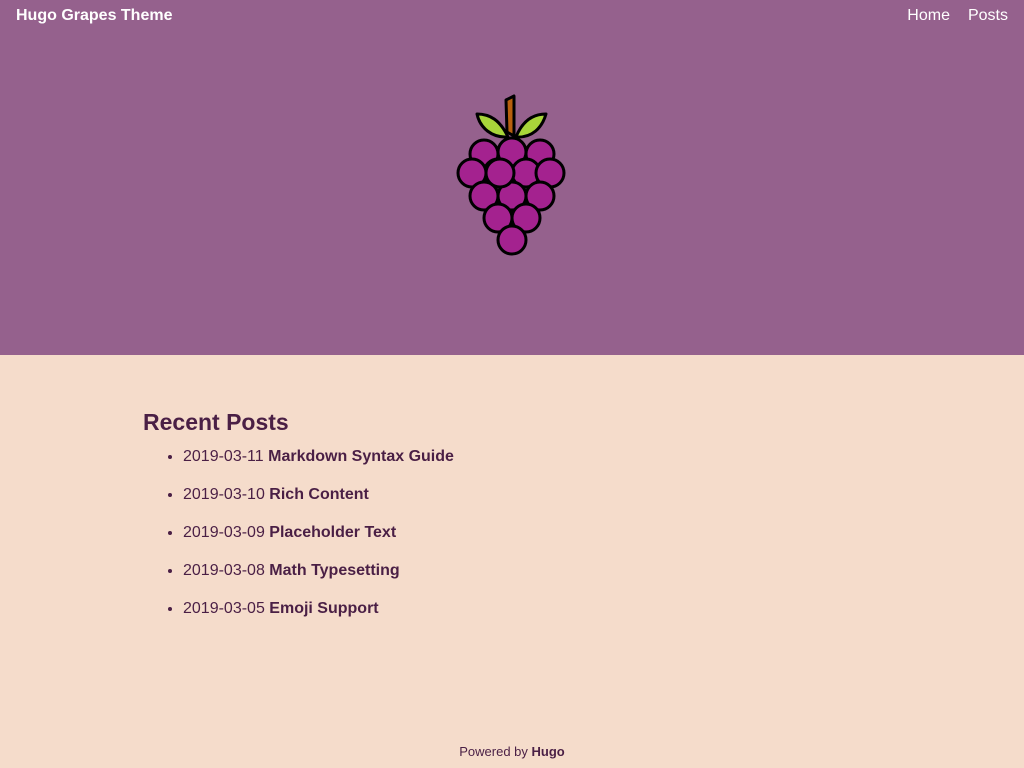 This screenshot has width=1024, height=768. I want to click on list-item: 2019-03-10 Rich Content, so click(533, 495).